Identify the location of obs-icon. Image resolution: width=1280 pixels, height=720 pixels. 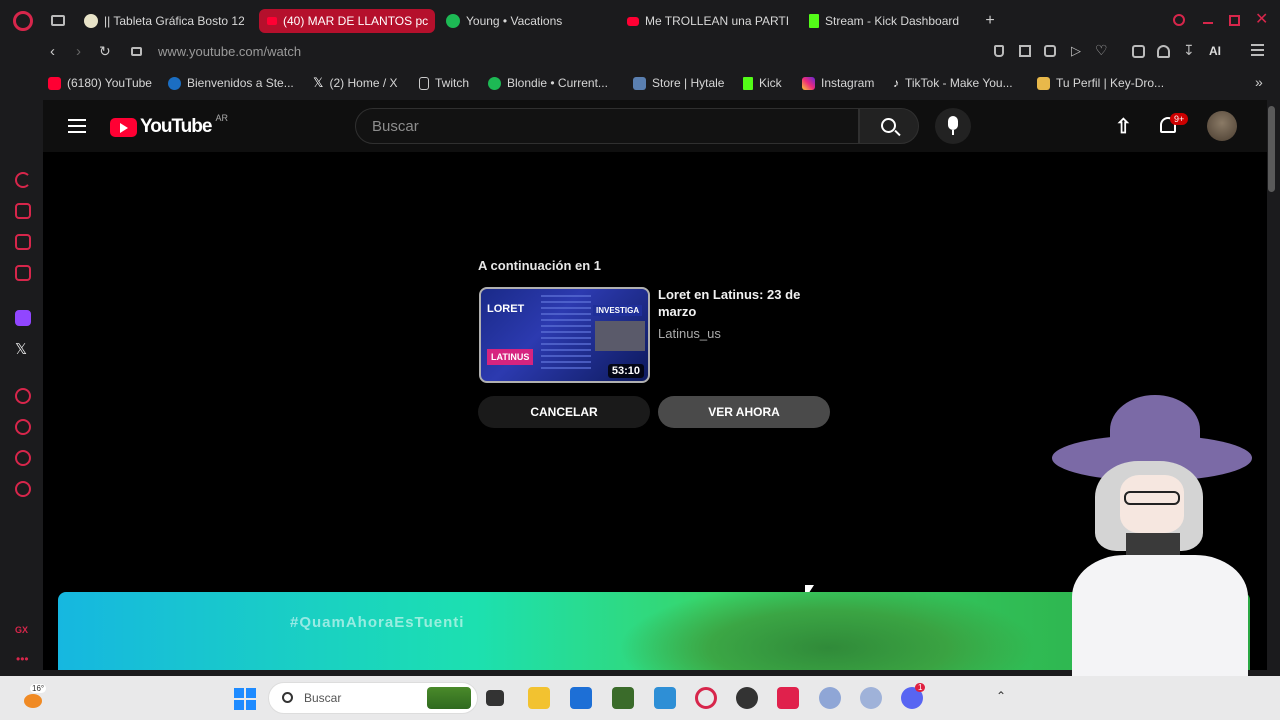
(747, 698).